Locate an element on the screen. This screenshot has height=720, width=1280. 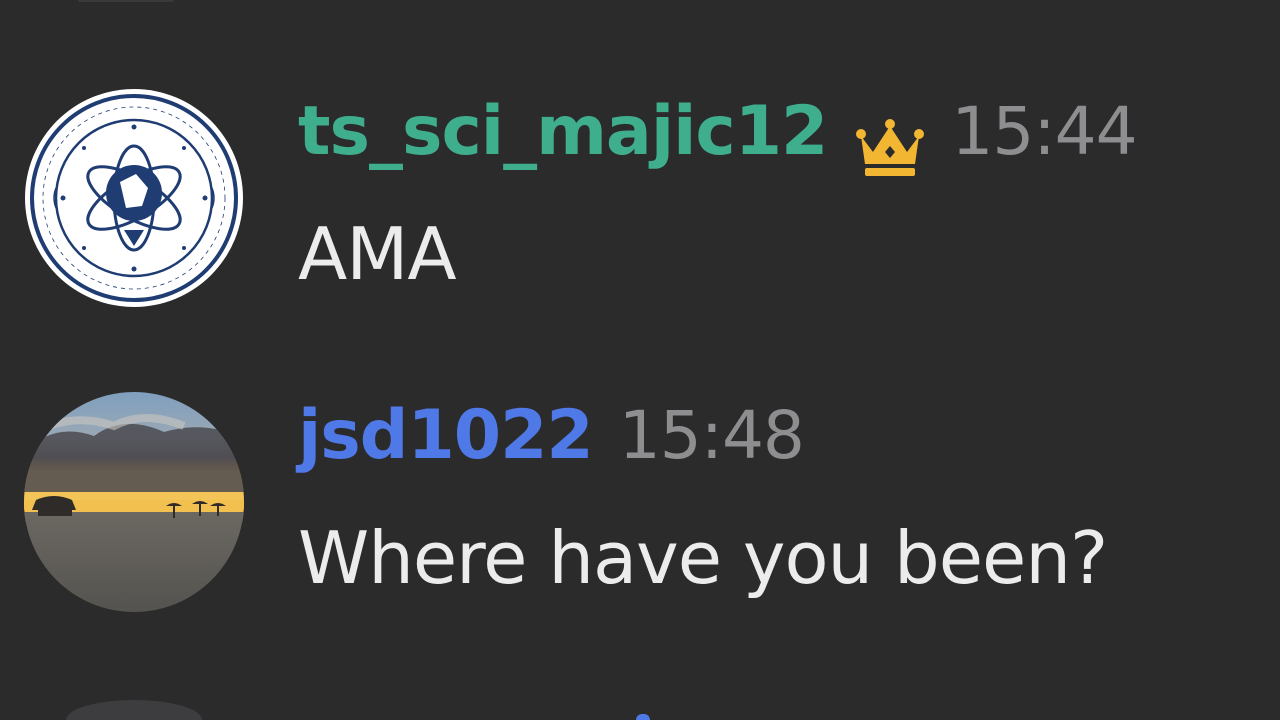
message-text: Where have you been? is located at coordinates (703, 558).